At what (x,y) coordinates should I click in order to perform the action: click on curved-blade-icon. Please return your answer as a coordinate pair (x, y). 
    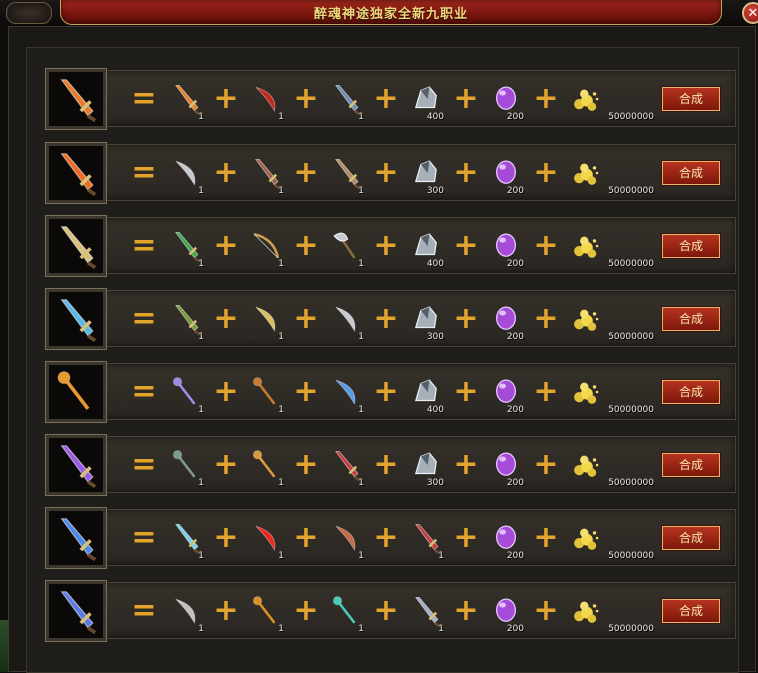
    Looking at the image, I should click on (345, 538).